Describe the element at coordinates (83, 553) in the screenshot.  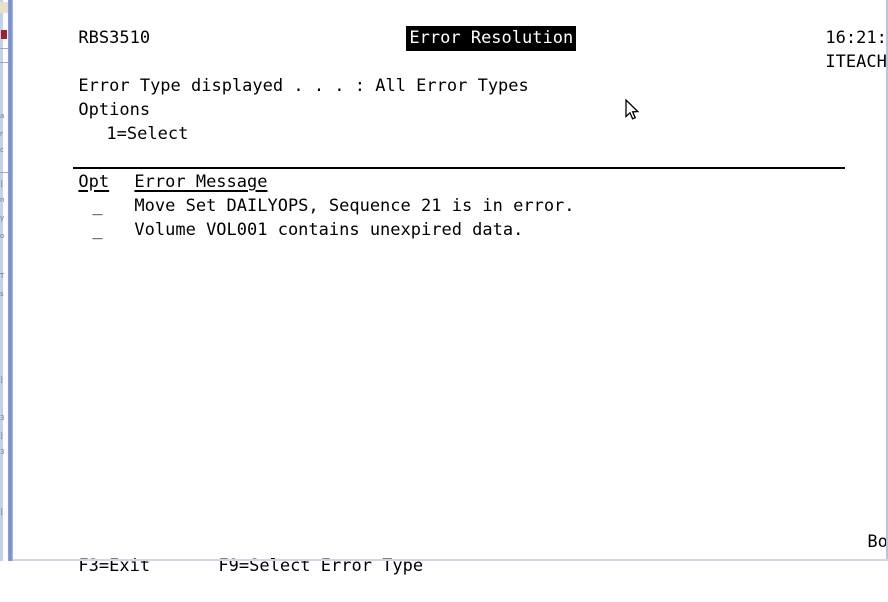
I see `function-key-legend-f3: F3=Exit` at that location.